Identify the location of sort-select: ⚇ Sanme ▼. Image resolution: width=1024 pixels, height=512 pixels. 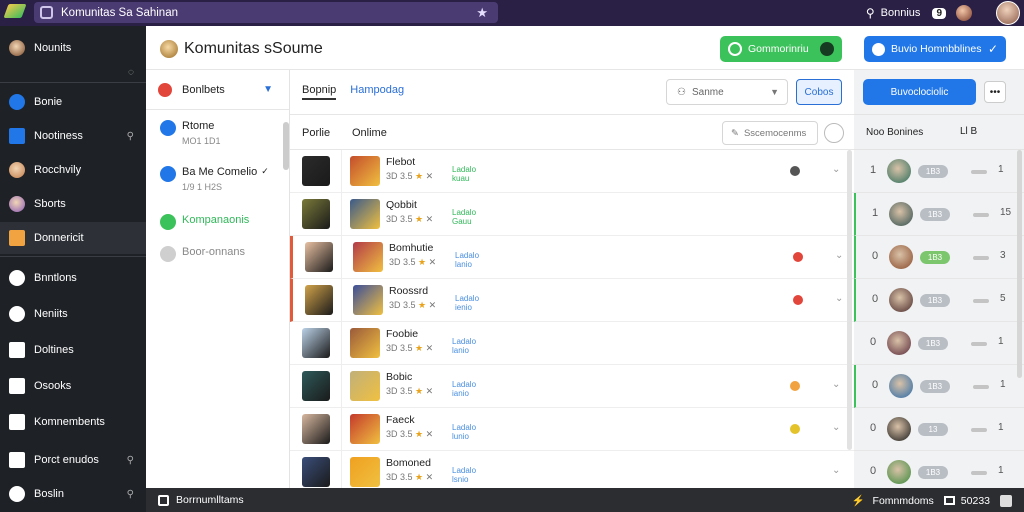
(727, 92).